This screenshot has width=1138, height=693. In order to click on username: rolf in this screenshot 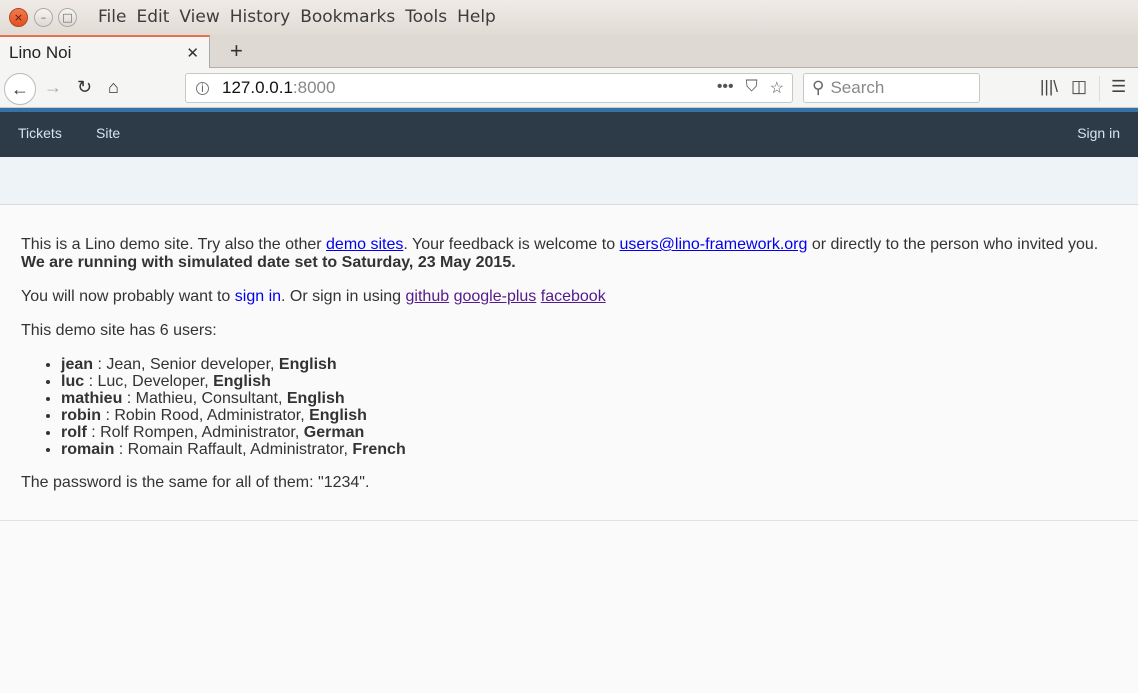, I will do `click(74, 432)`.